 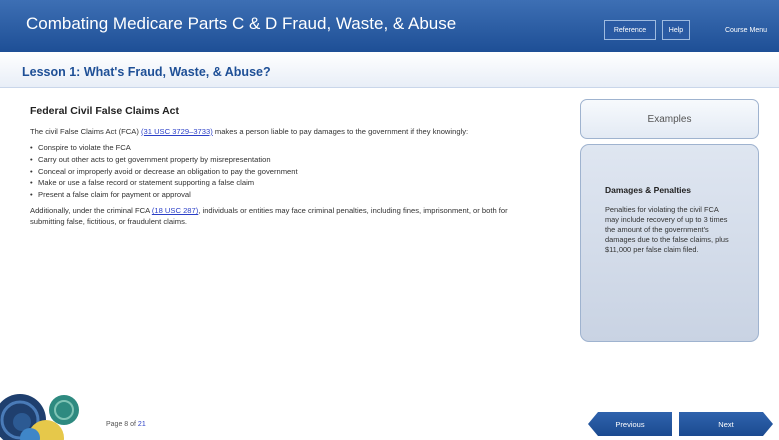 What do you see at coordinates (676, 30) in the screenshot?
I see `help-button: Help` at bounding box center [676, 30].